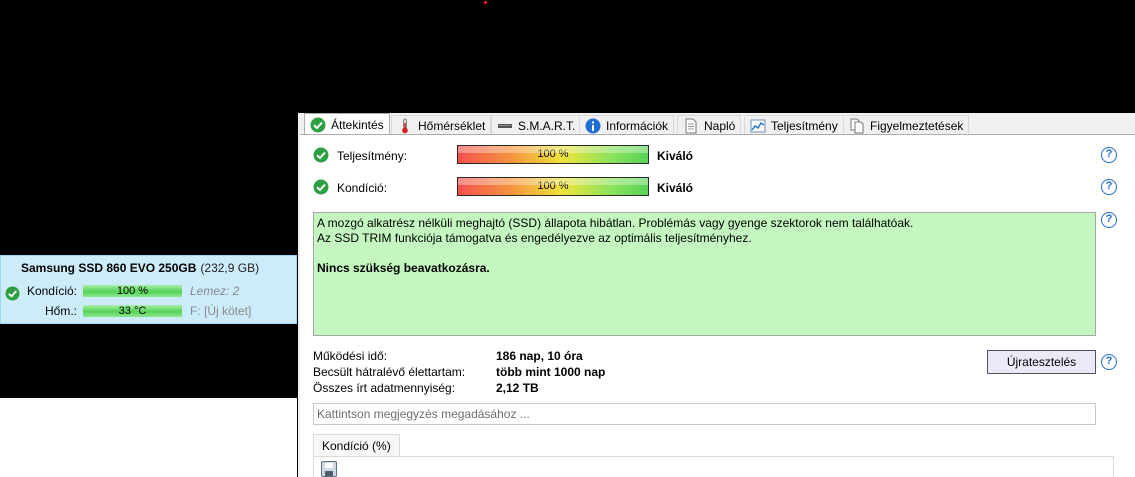  What do you see at coordinates (804, 125) in the screenshot?
I see `tab-label: Teljesítmény` at bounding box center [804, 125].